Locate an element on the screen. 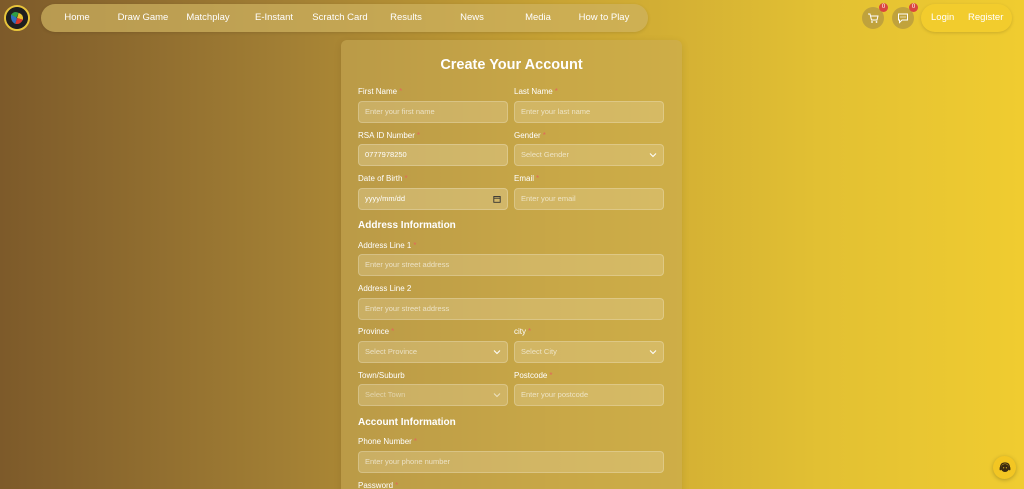 This screenshot has height=489, width=1024. town-selected-value: Select Town is located at coordinates (385, 394).